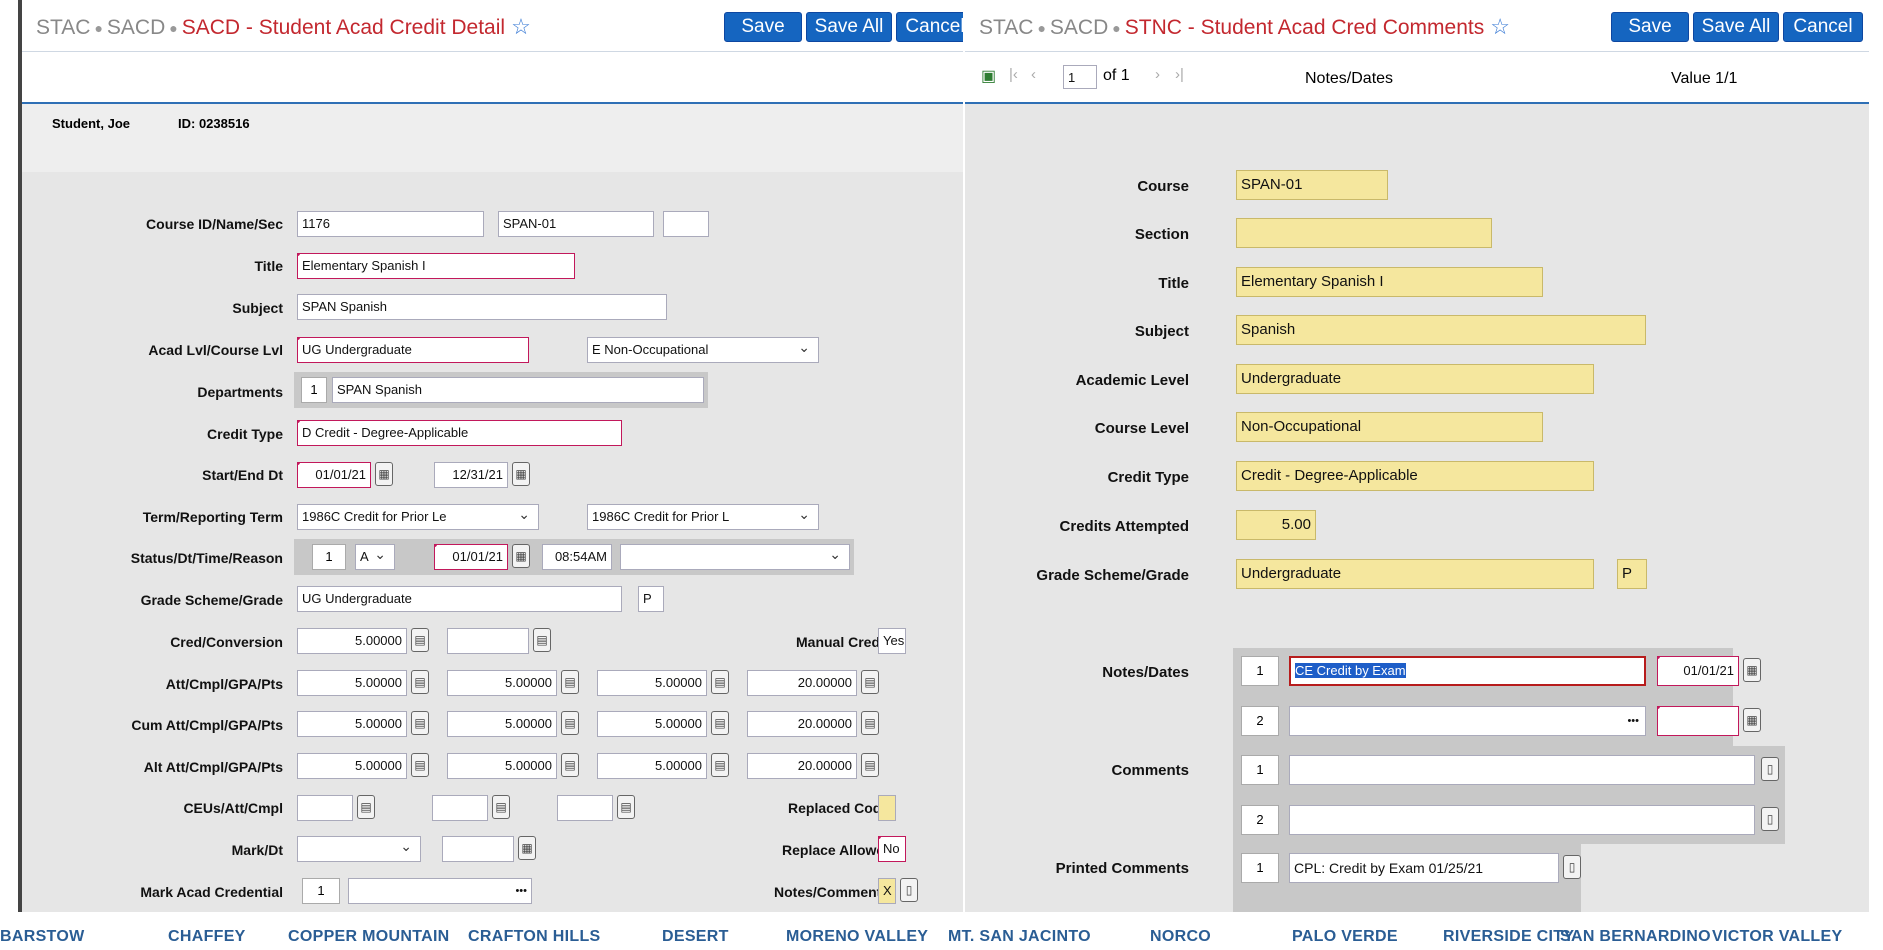  What do you see at coordinates (478, 849) in the screenshot?
I see `mark-date-field` at bounding box center [478, 849].